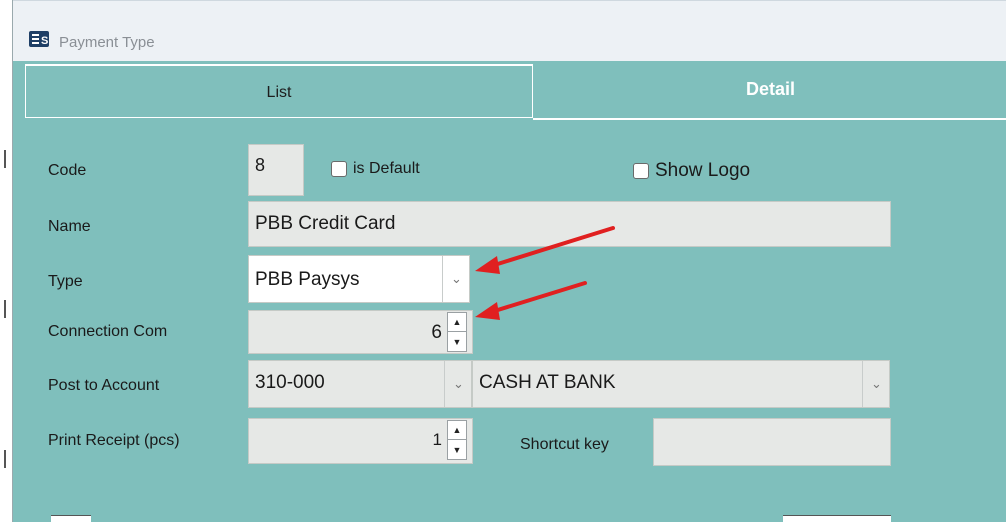 Image resolution: width=1006 pixels, height=523 pixels. I want to click on red-arrow-to-type, so click(550, 247).